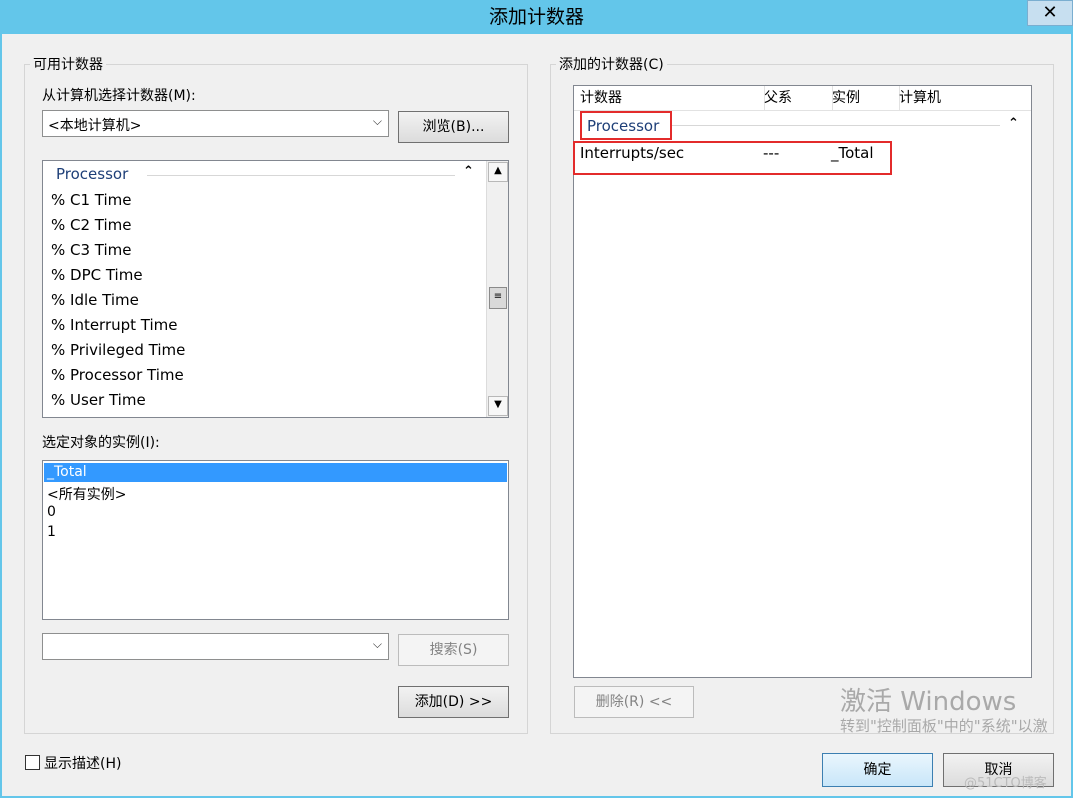 This screenshot has height=798, width=1073. I want to click on search-button: 搜索(S), so click(453, 650).